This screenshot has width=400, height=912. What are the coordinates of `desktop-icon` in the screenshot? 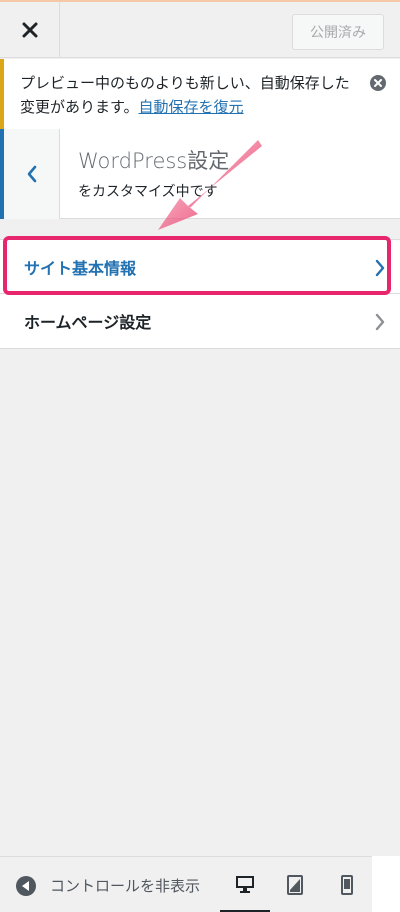 It's located at (245, 884).